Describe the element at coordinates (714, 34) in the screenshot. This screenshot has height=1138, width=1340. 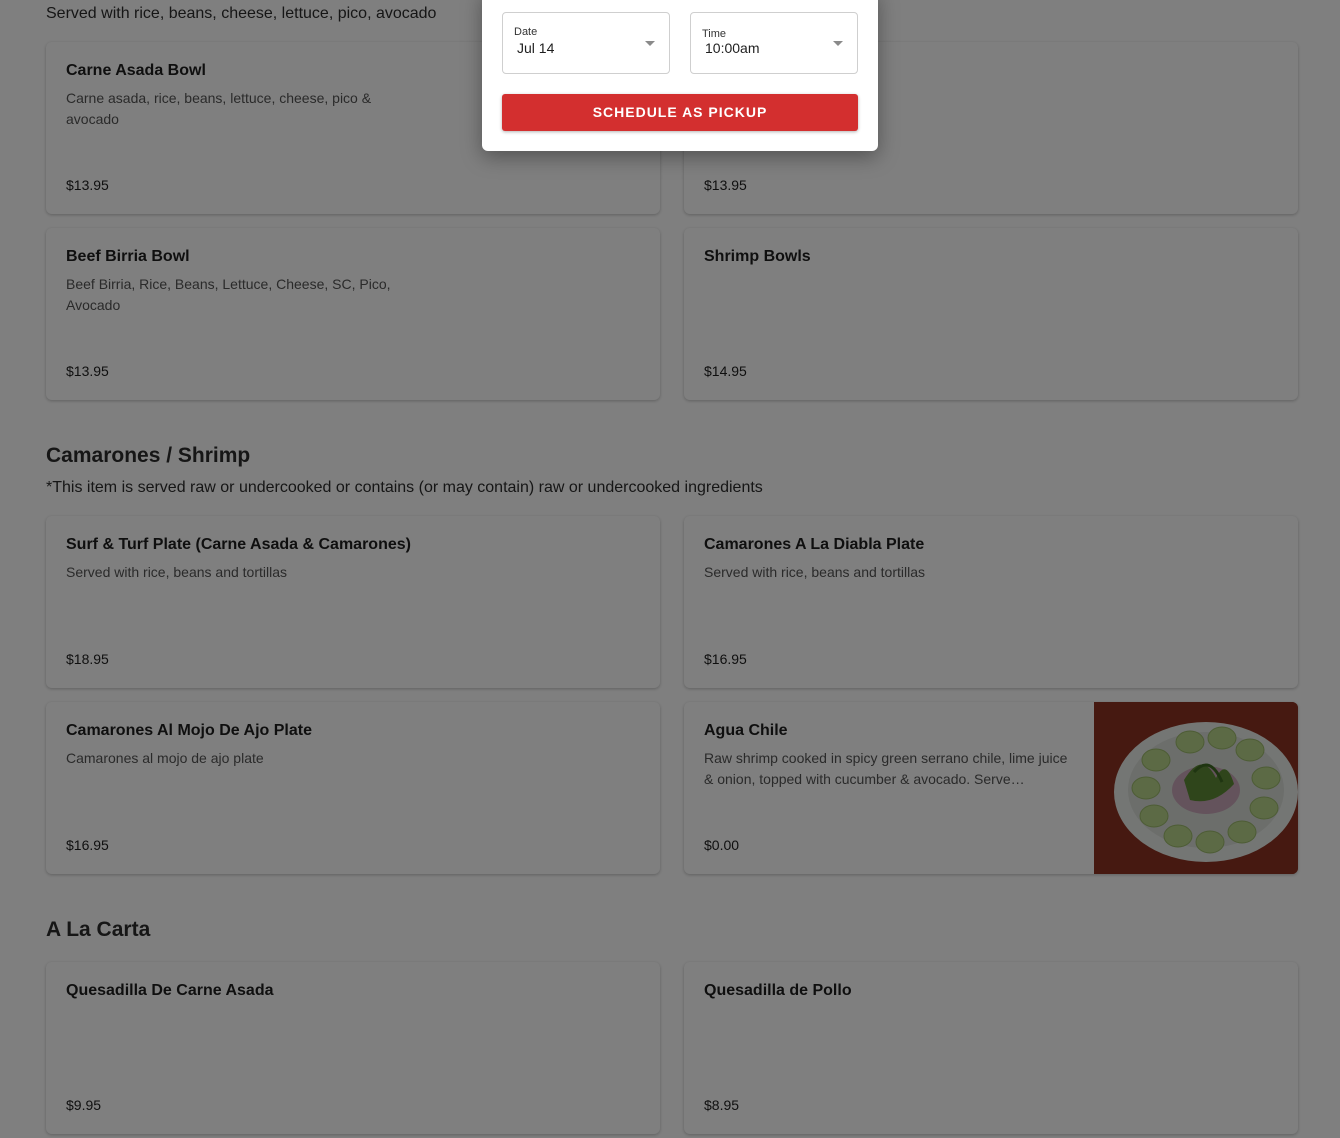
I see `time-label: Time` at that location.